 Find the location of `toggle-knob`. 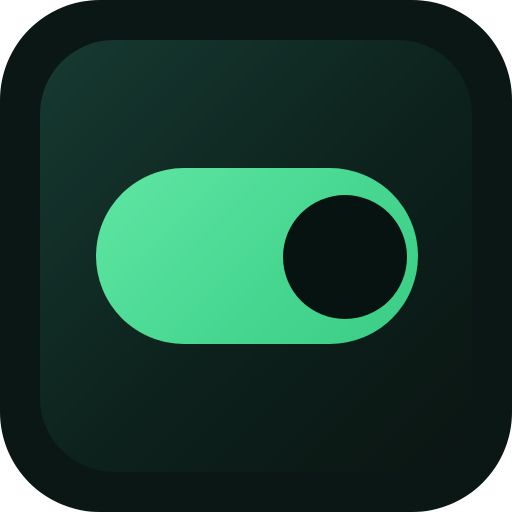

toggle-knob is located at coordinates (345, 257).